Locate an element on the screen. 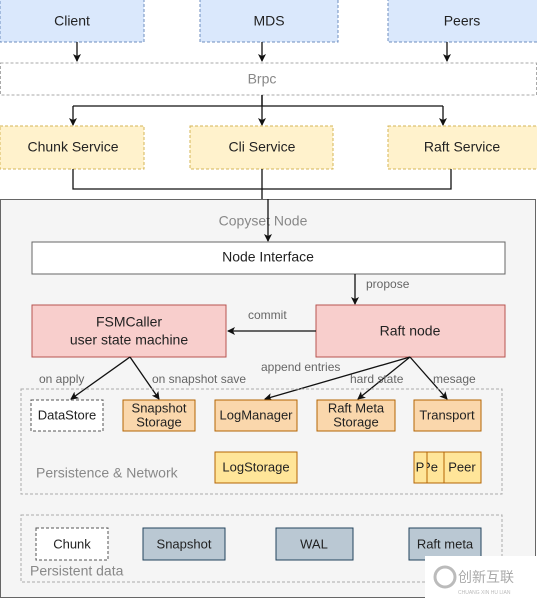  logmanager-box: LogManager is located at coordinates (256, 415).